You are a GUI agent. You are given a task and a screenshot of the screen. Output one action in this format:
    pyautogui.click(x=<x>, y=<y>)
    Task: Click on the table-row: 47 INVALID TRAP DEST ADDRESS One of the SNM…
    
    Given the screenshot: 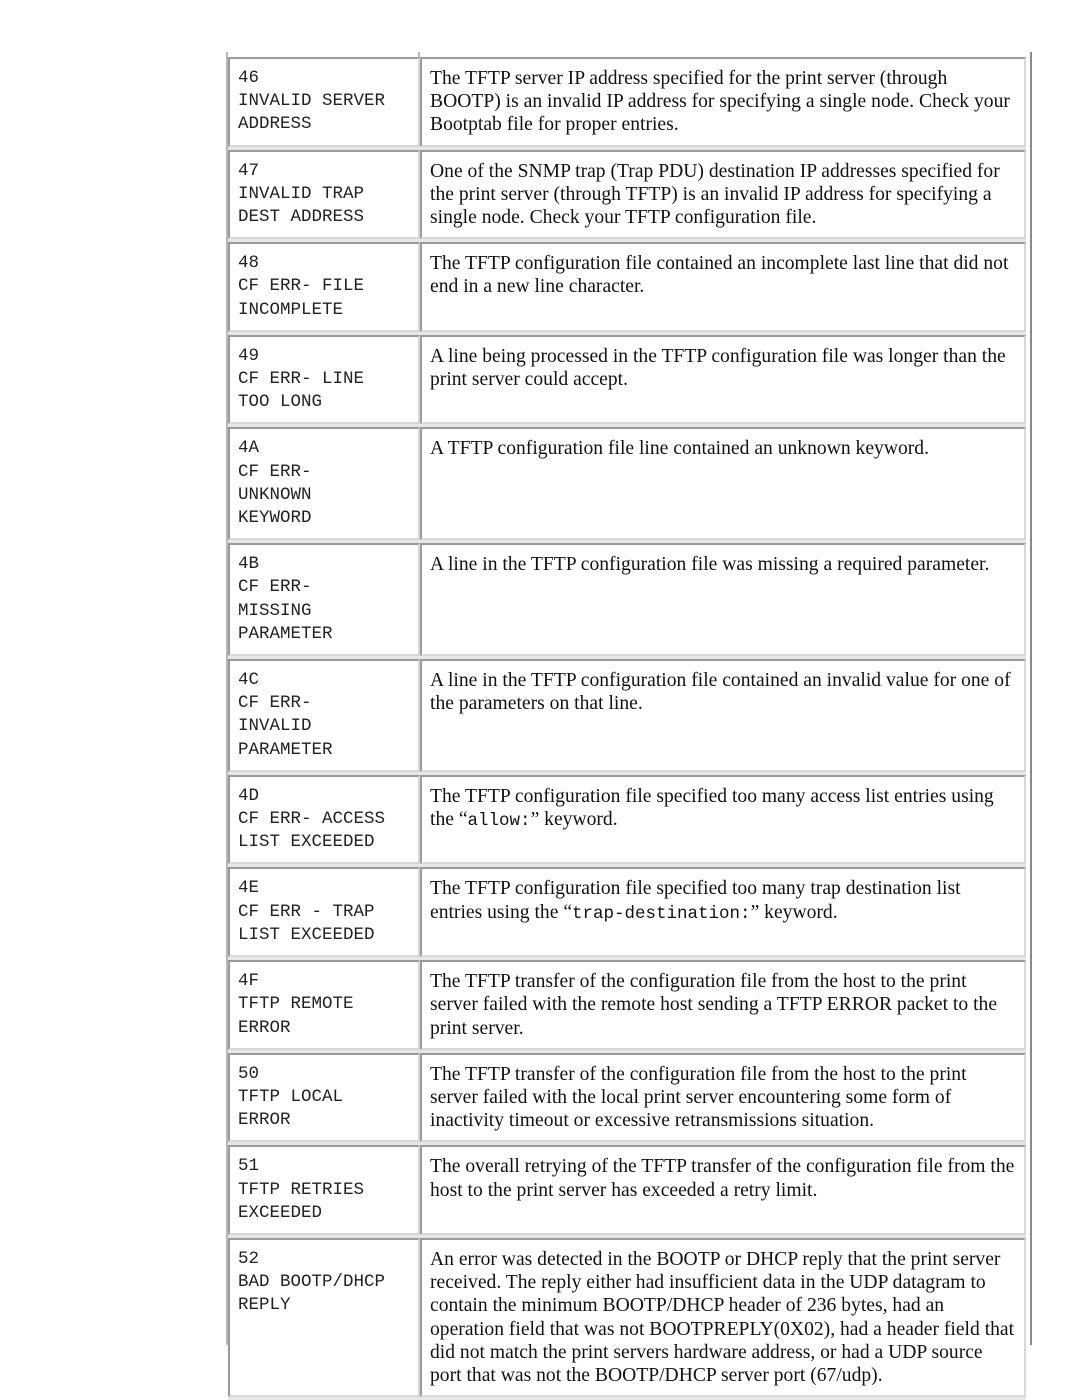 What is the action you would take?
    pyautogui.click(x=627, y=194)
    